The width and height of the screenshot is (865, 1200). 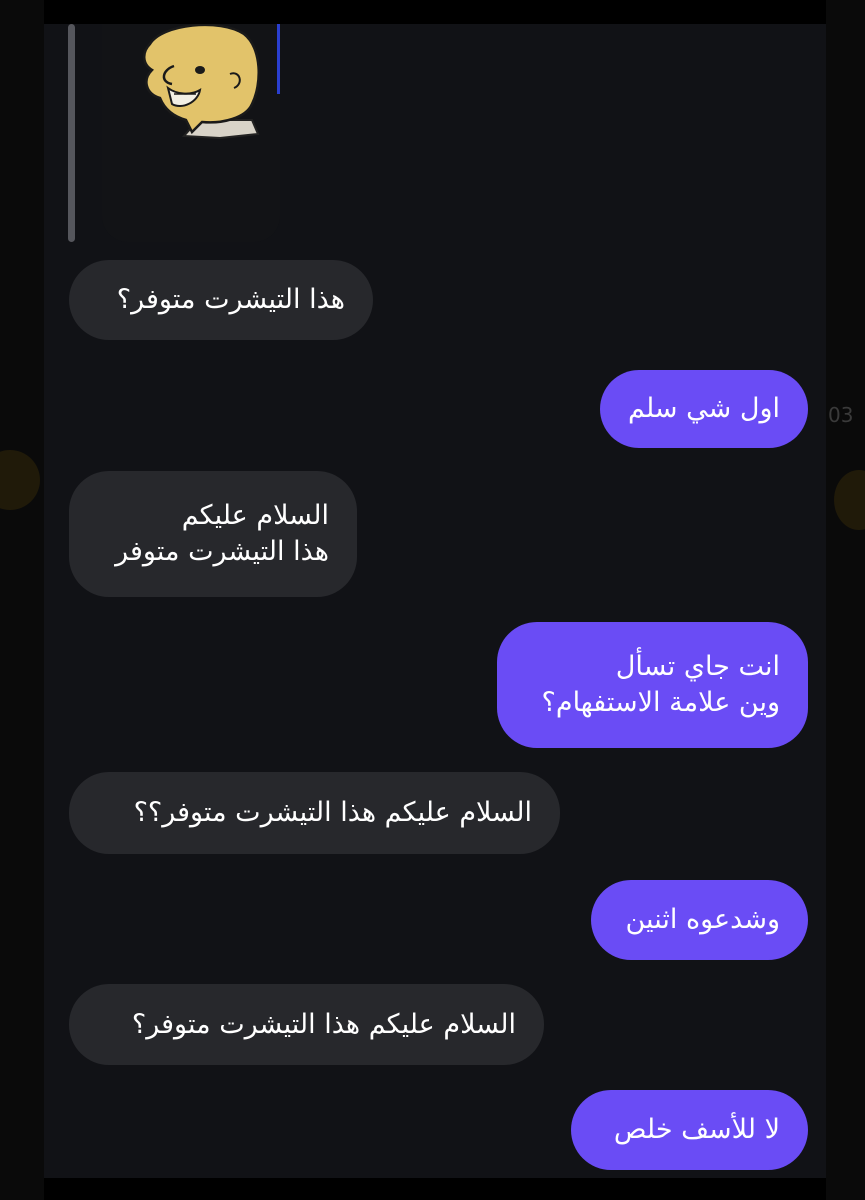 I want to click on message-bubble-incoming: هذا التيشرت متوفر؟, so click(x=221, y=300).